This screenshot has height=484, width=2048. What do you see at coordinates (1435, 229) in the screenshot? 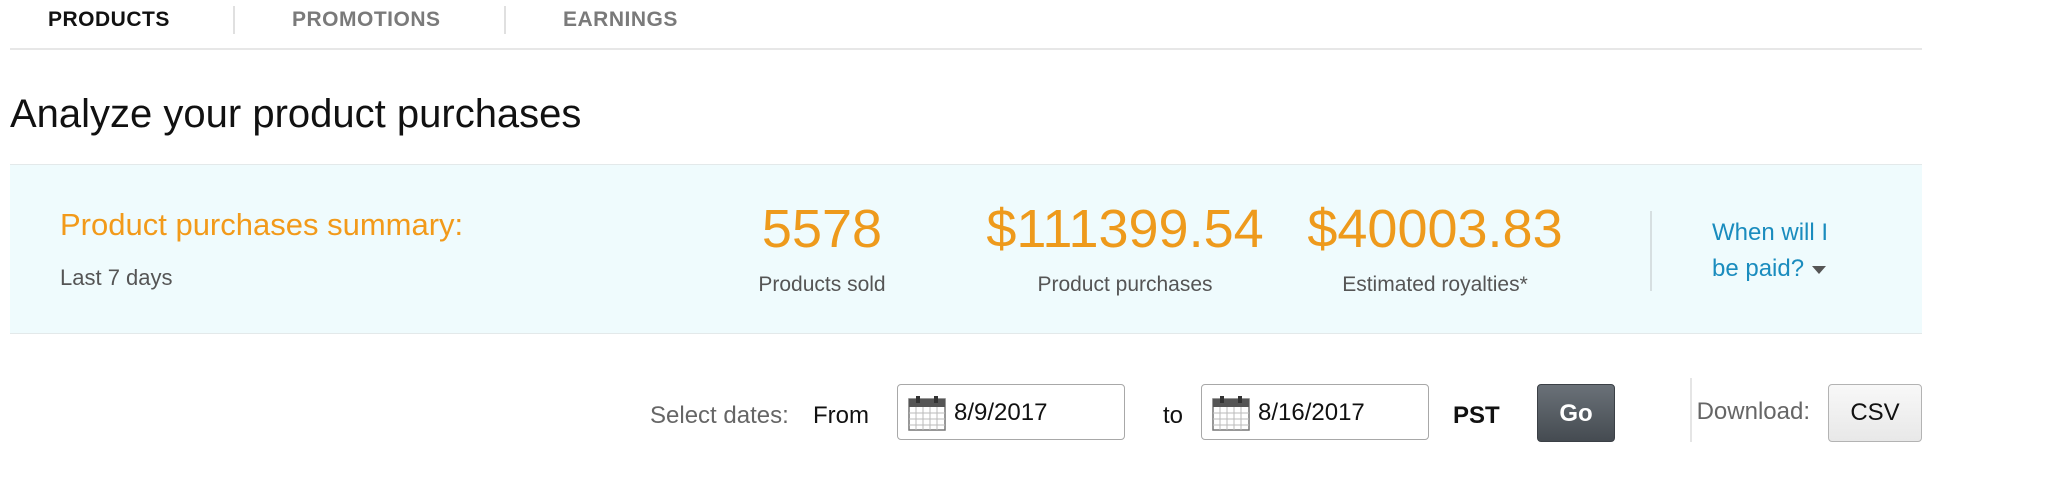
I see `metric-value: $40003.83` at bounding box center [1435, 229].